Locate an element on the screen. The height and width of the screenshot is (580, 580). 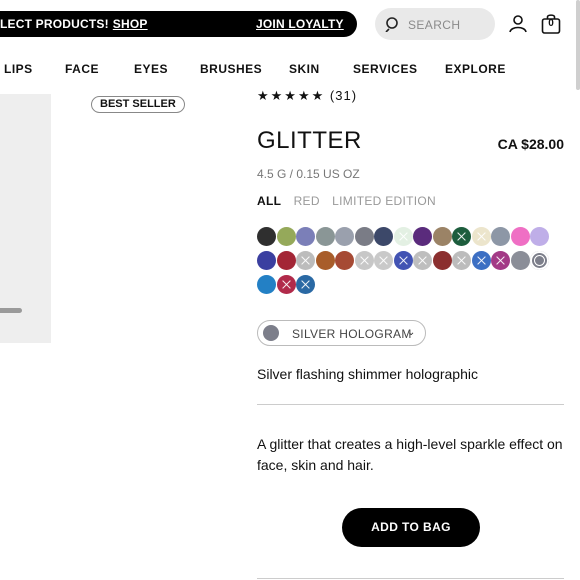
nav-skin: SKIN is located at coordinates (304, 69).